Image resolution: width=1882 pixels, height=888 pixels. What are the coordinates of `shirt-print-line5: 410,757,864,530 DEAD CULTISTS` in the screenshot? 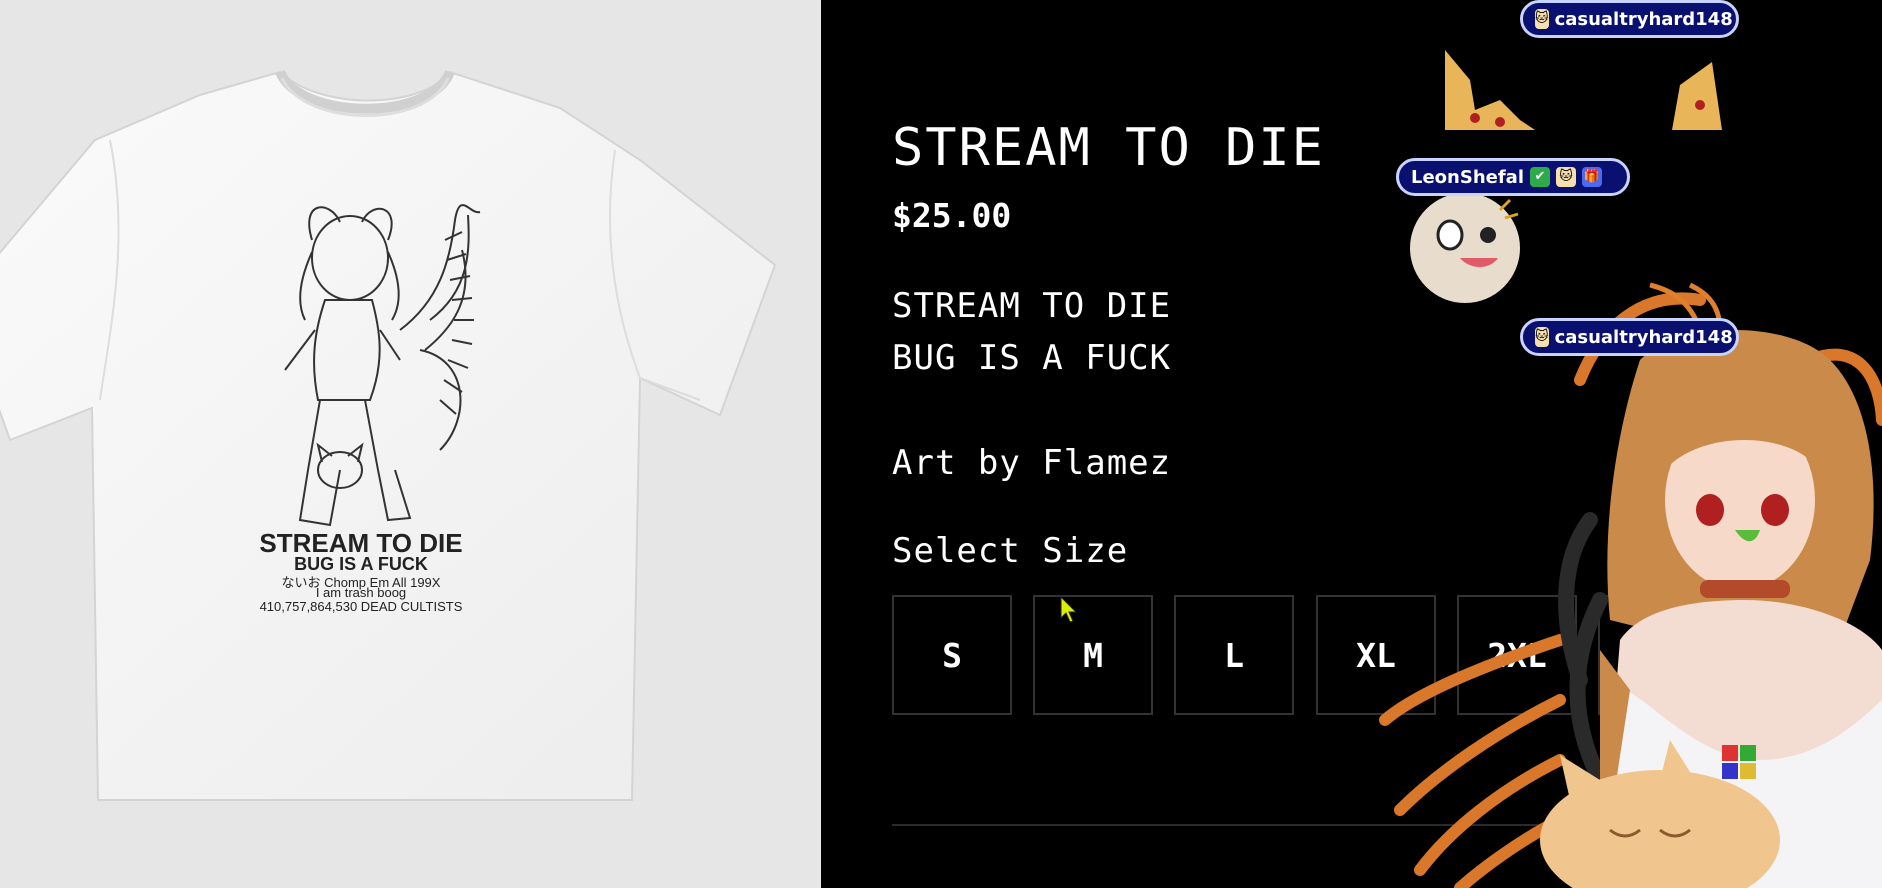 It's located at (361, 606).